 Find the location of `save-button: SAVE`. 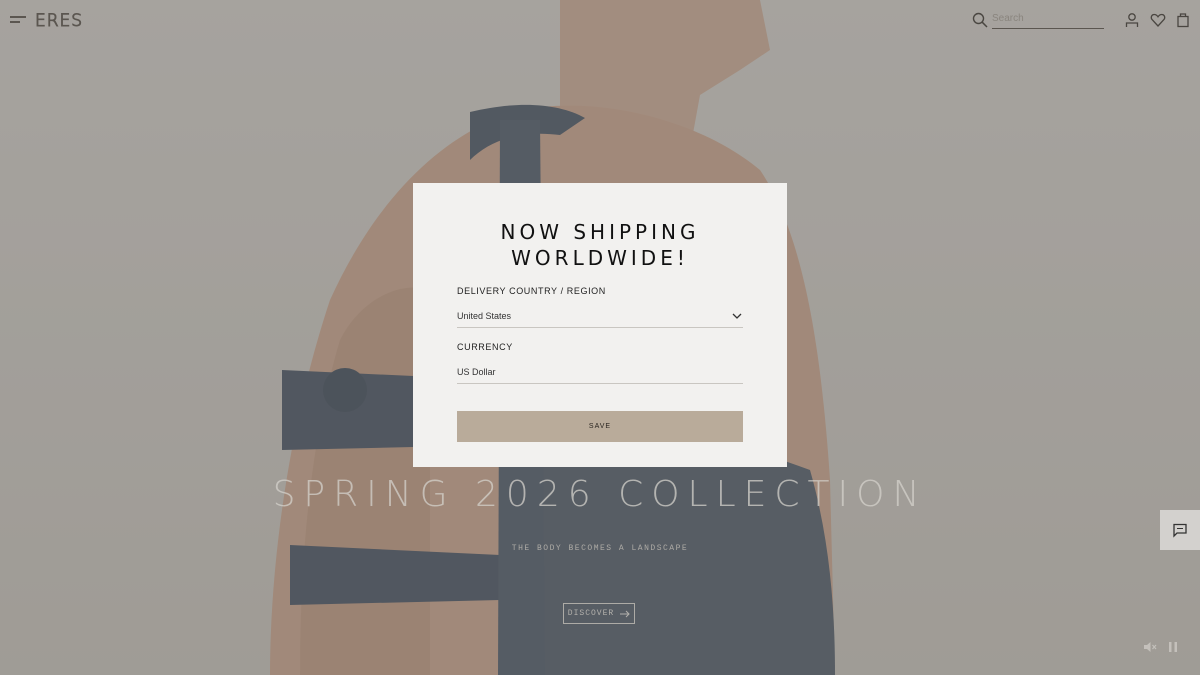

save-button: SAVE is located at coordinates (600, 426).